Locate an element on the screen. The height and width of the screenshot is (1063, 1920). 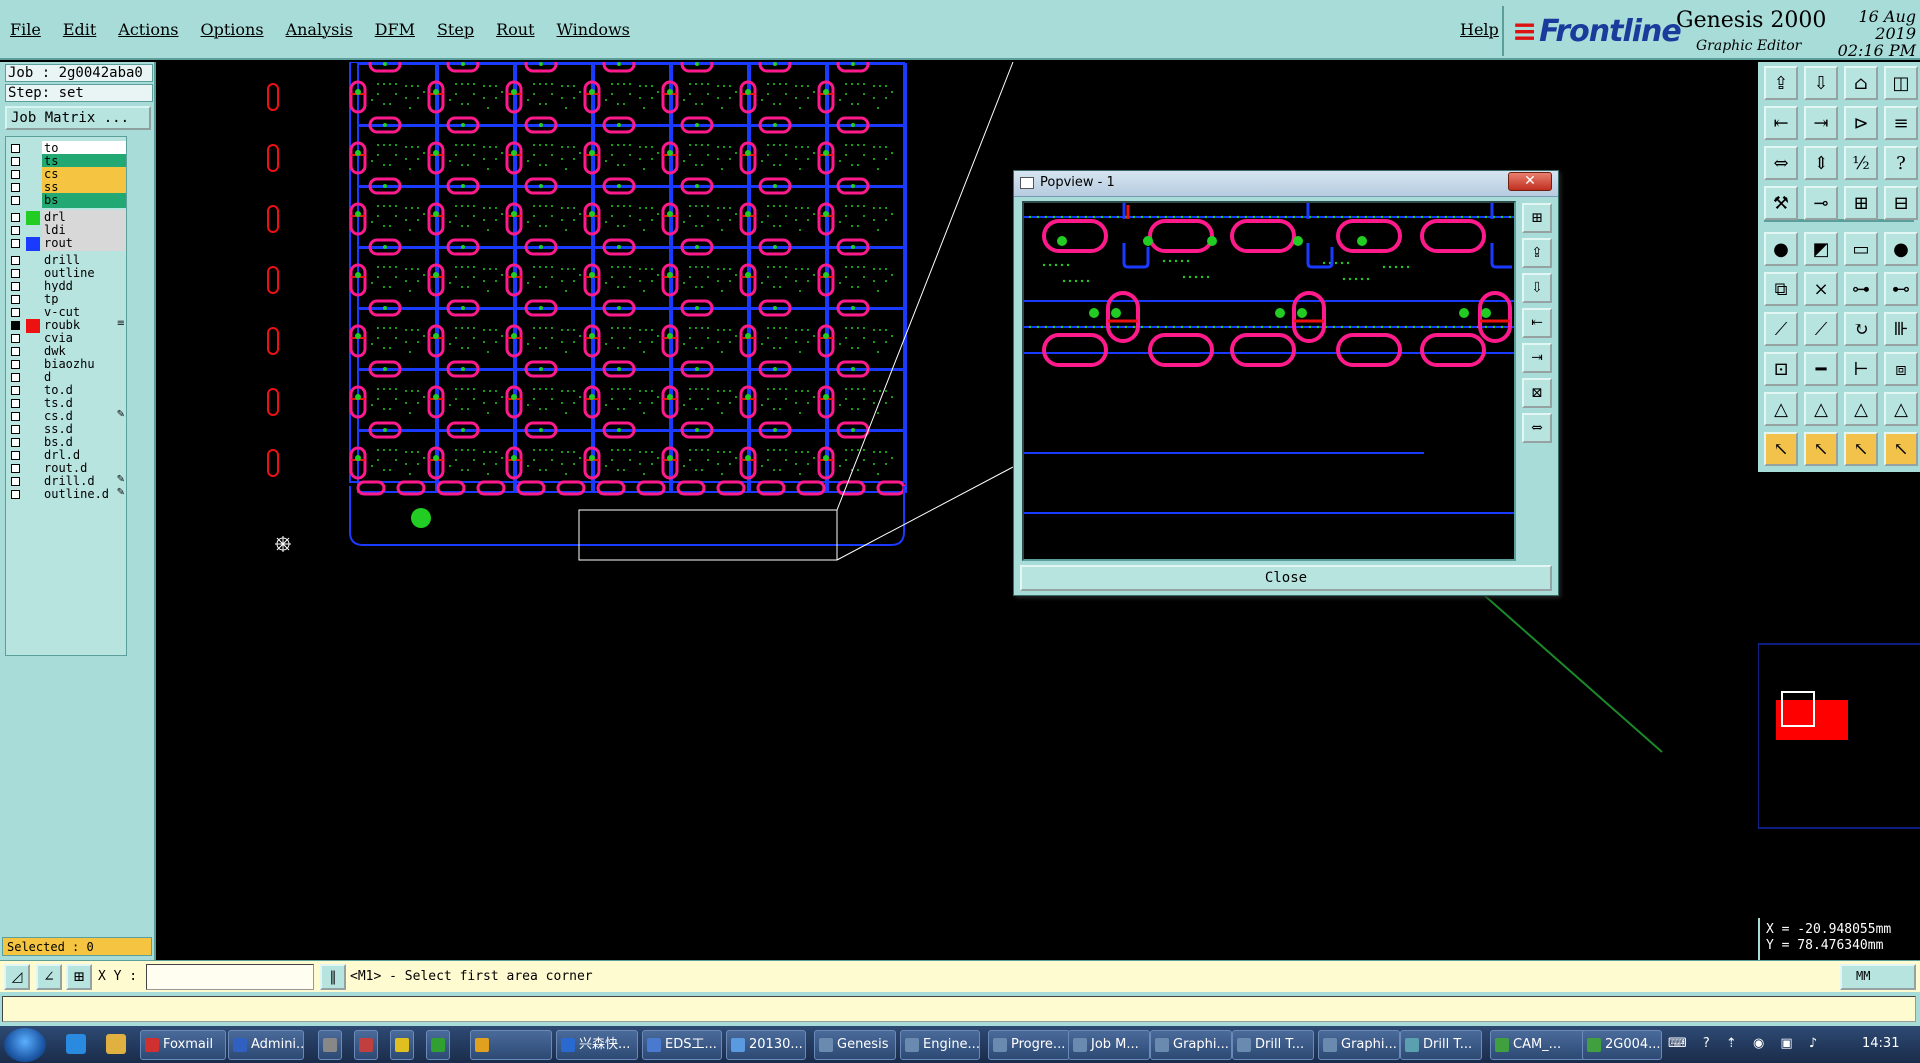
popview-titlebar: Popview - 1 ✕ is located at coordinates (1286, 184).